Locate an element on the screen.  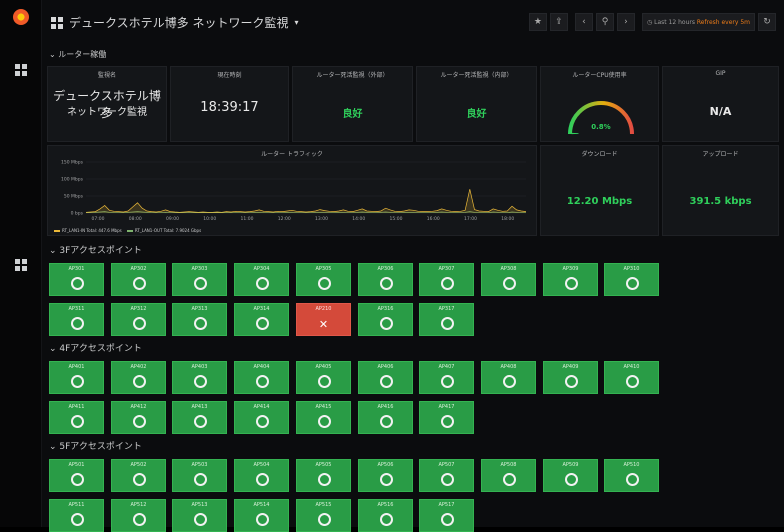
ap-label: AP305 is located at coordinates (323, 269).